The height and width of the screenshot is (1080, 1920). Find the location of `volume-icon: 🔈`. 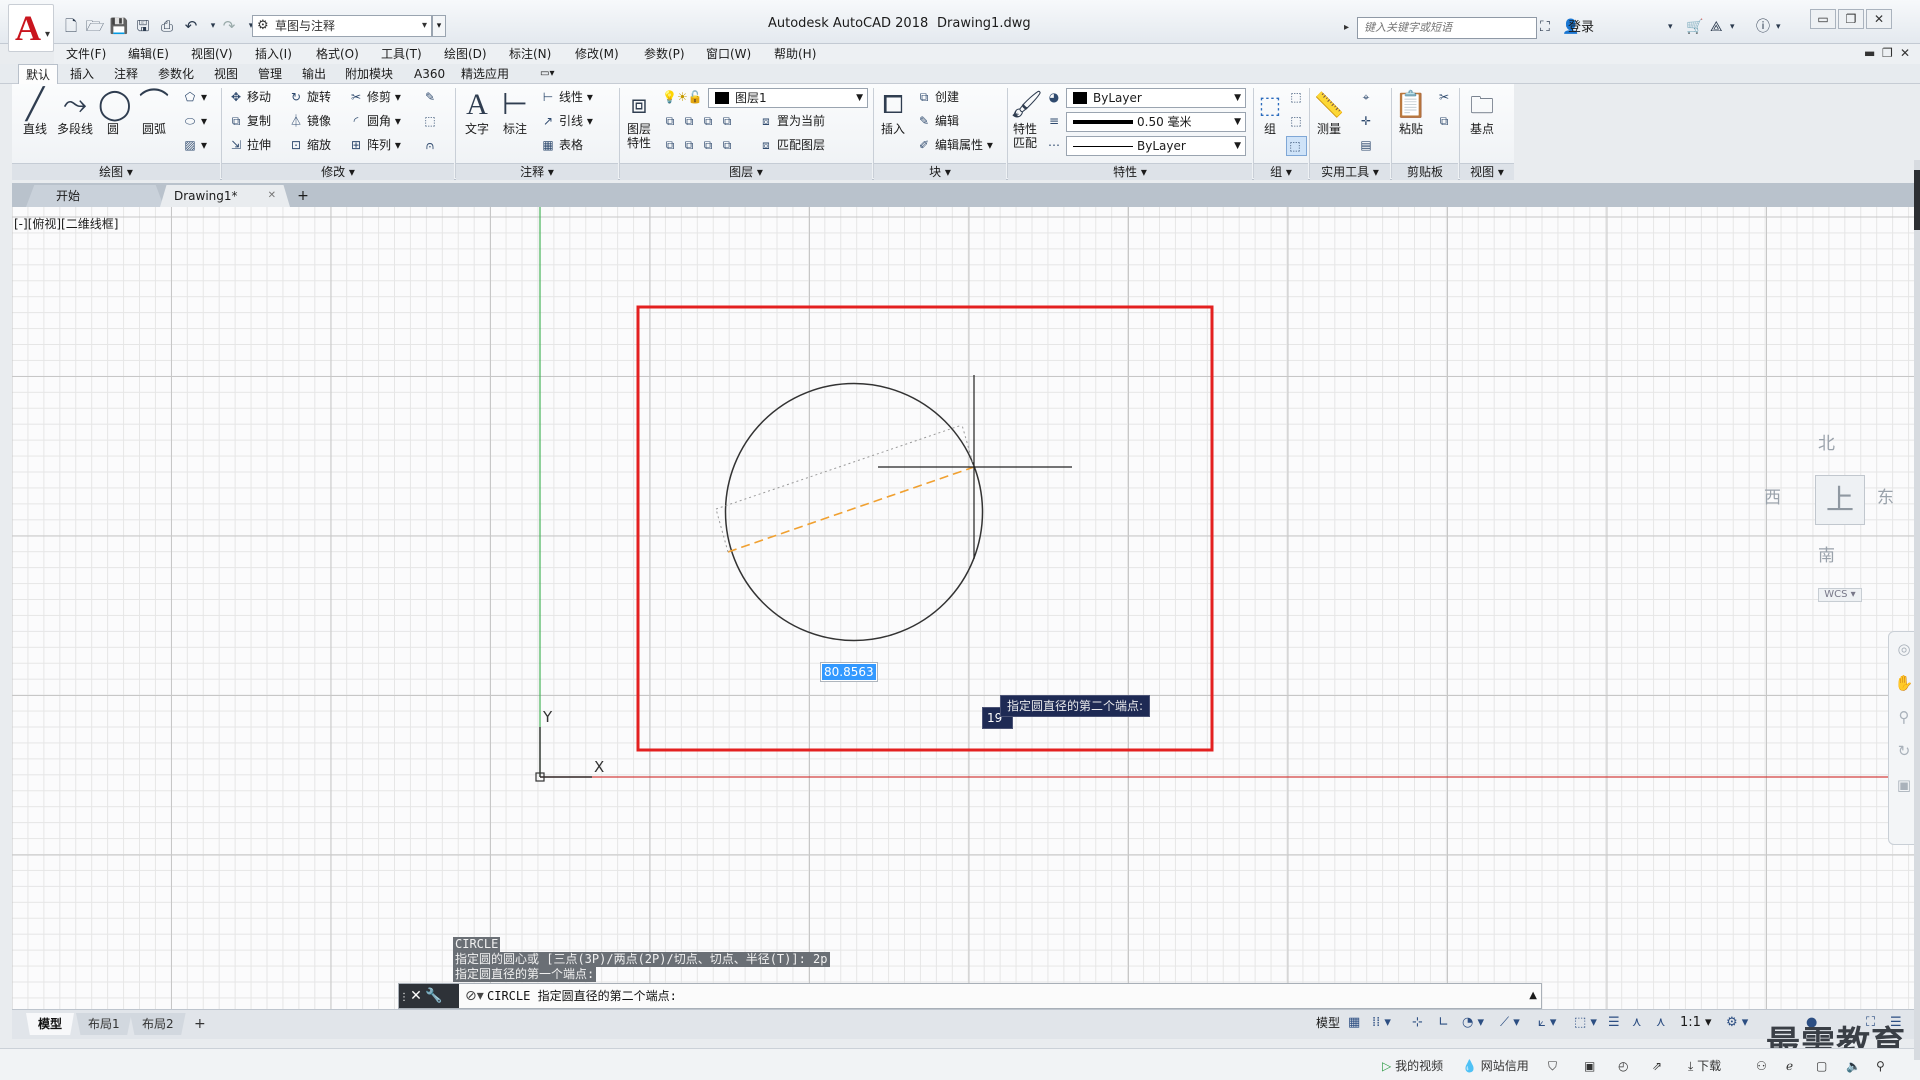

volume-icon: 🔈 is located at coordinates (1853, 1066).